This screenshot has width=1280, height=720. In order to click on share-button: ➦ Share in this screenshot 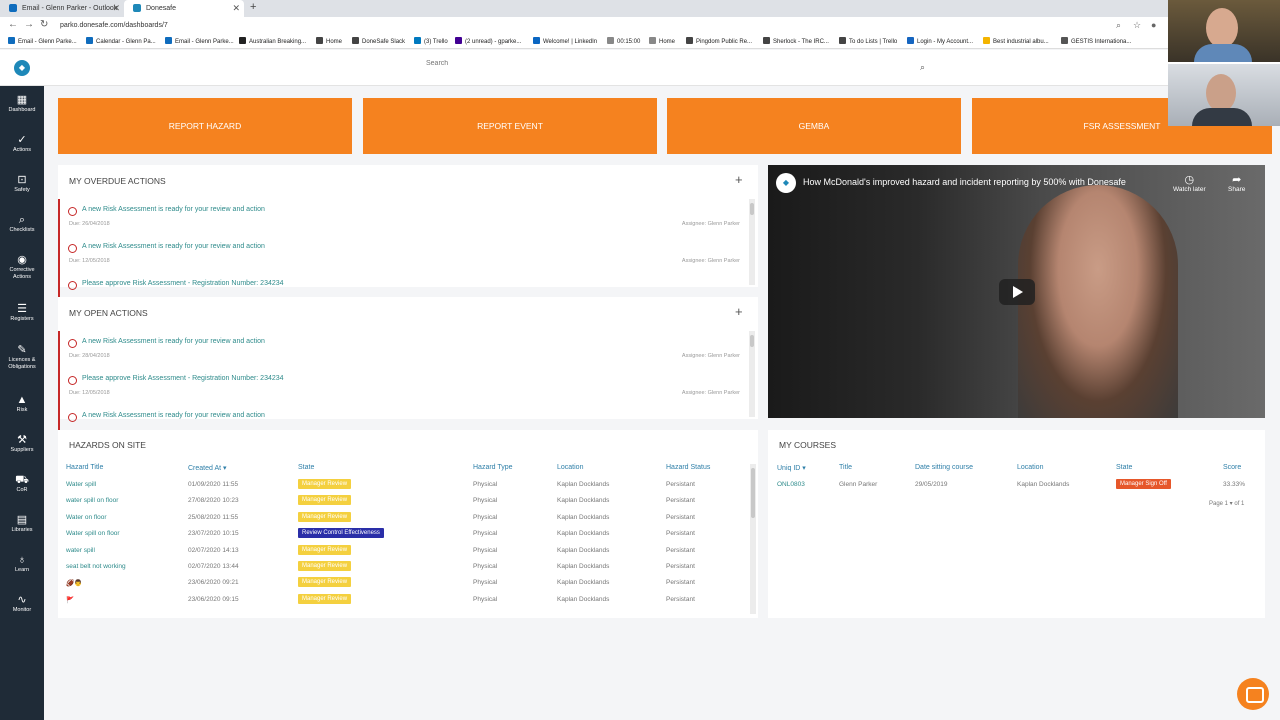, I will do `click(1236, 183)`.